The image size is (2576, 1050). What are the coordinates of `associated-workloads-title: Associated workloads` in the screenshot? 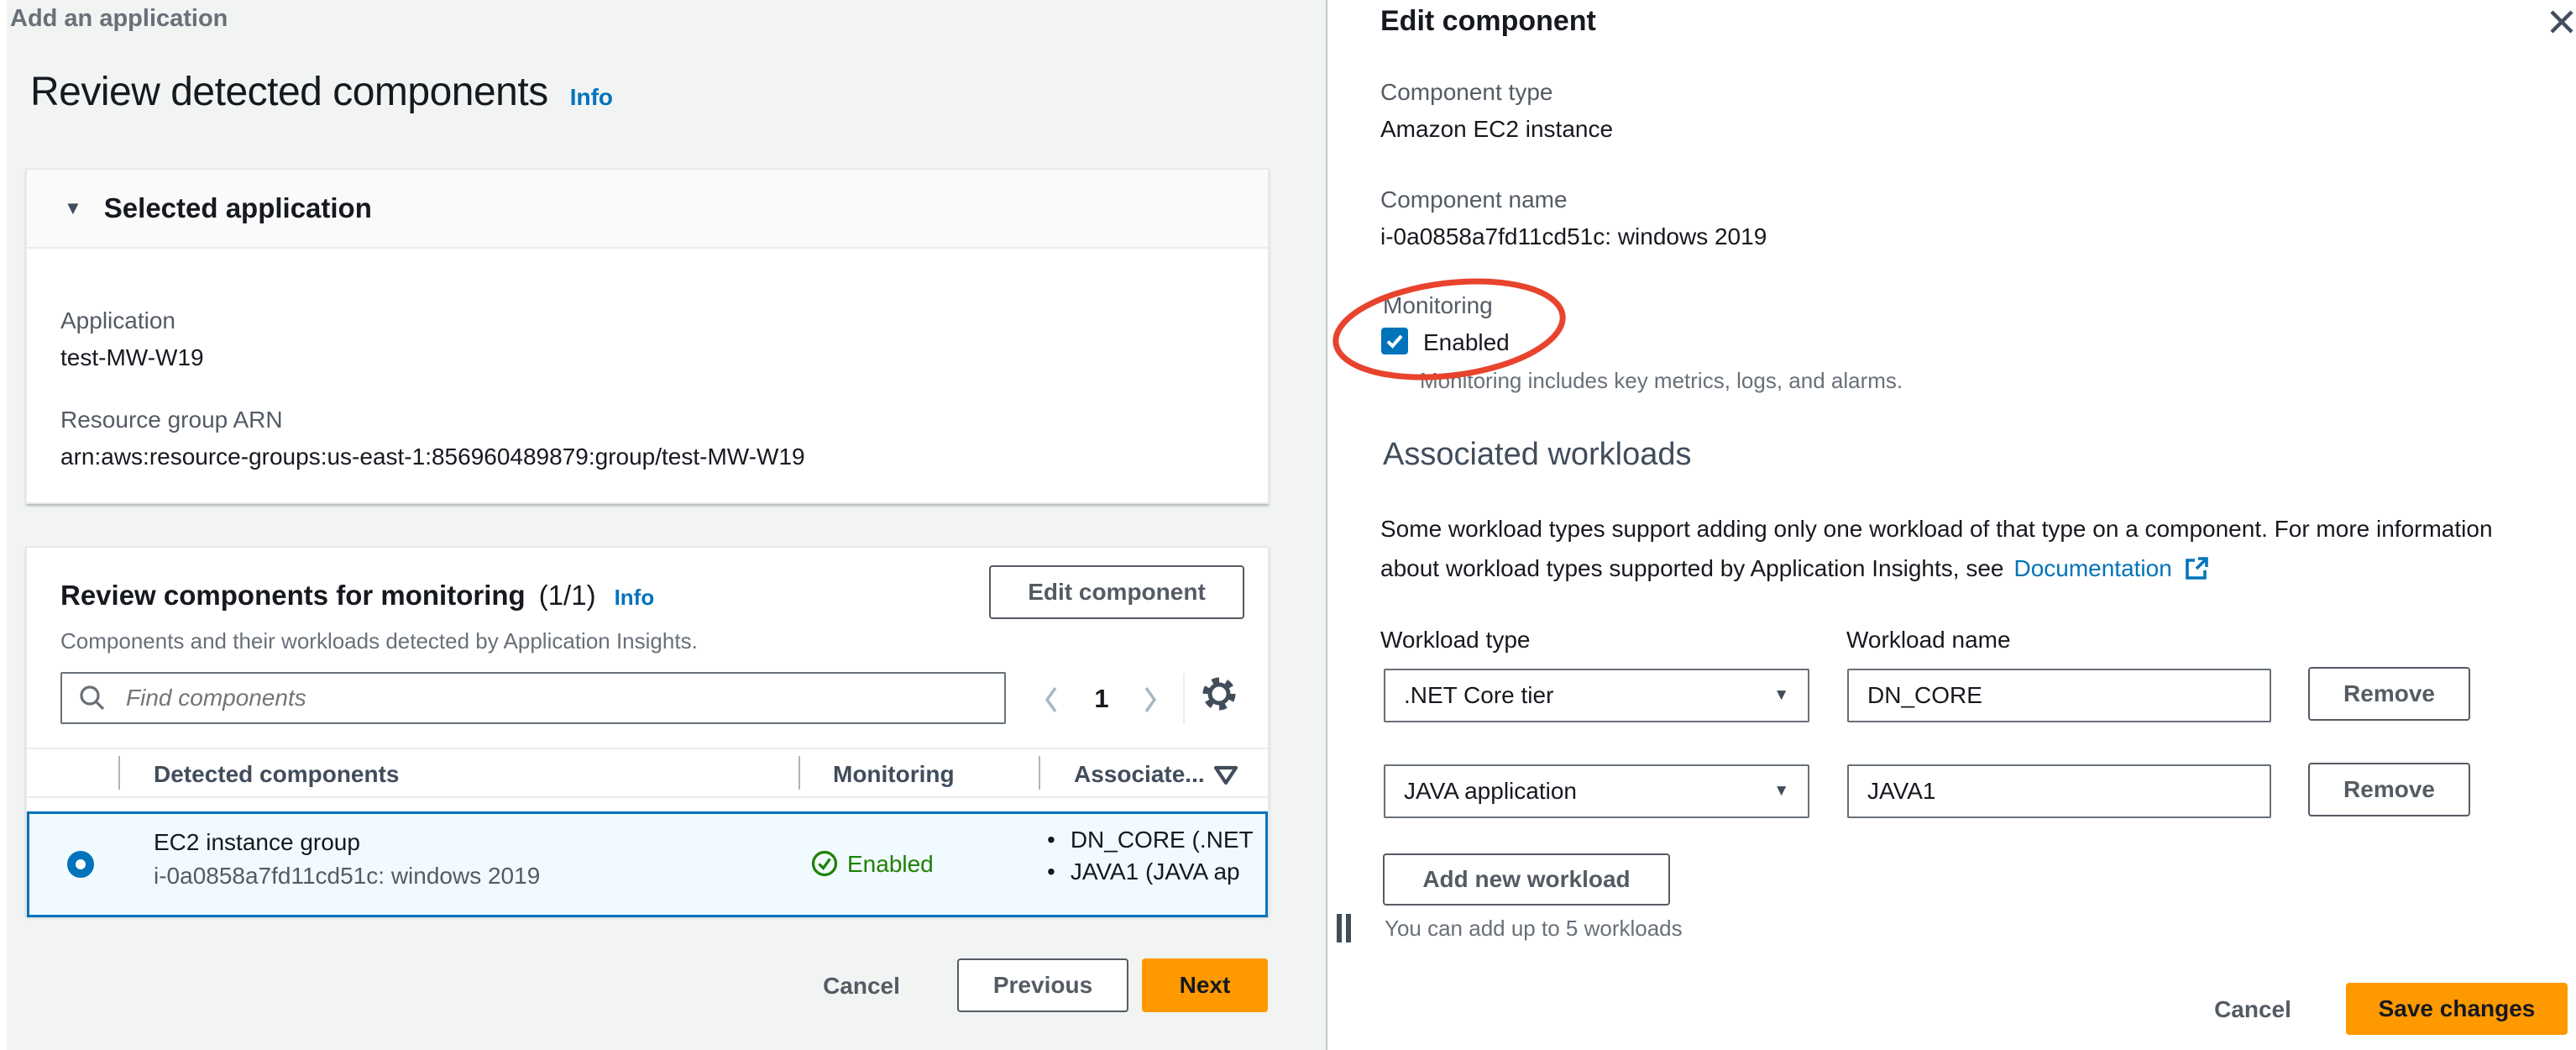 It's located at (1538, 454).